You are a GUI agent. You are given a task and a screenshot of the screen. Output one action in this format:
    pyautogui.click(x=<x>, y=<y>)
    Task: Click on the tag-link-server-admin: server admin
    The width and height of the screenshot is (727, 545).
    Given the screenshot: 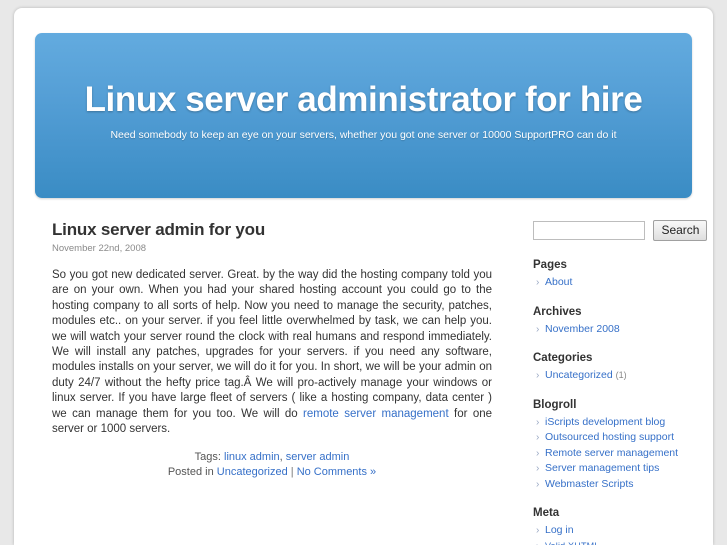 What is the action you would take?
    pyautogui.click(x=318, y=457)
    